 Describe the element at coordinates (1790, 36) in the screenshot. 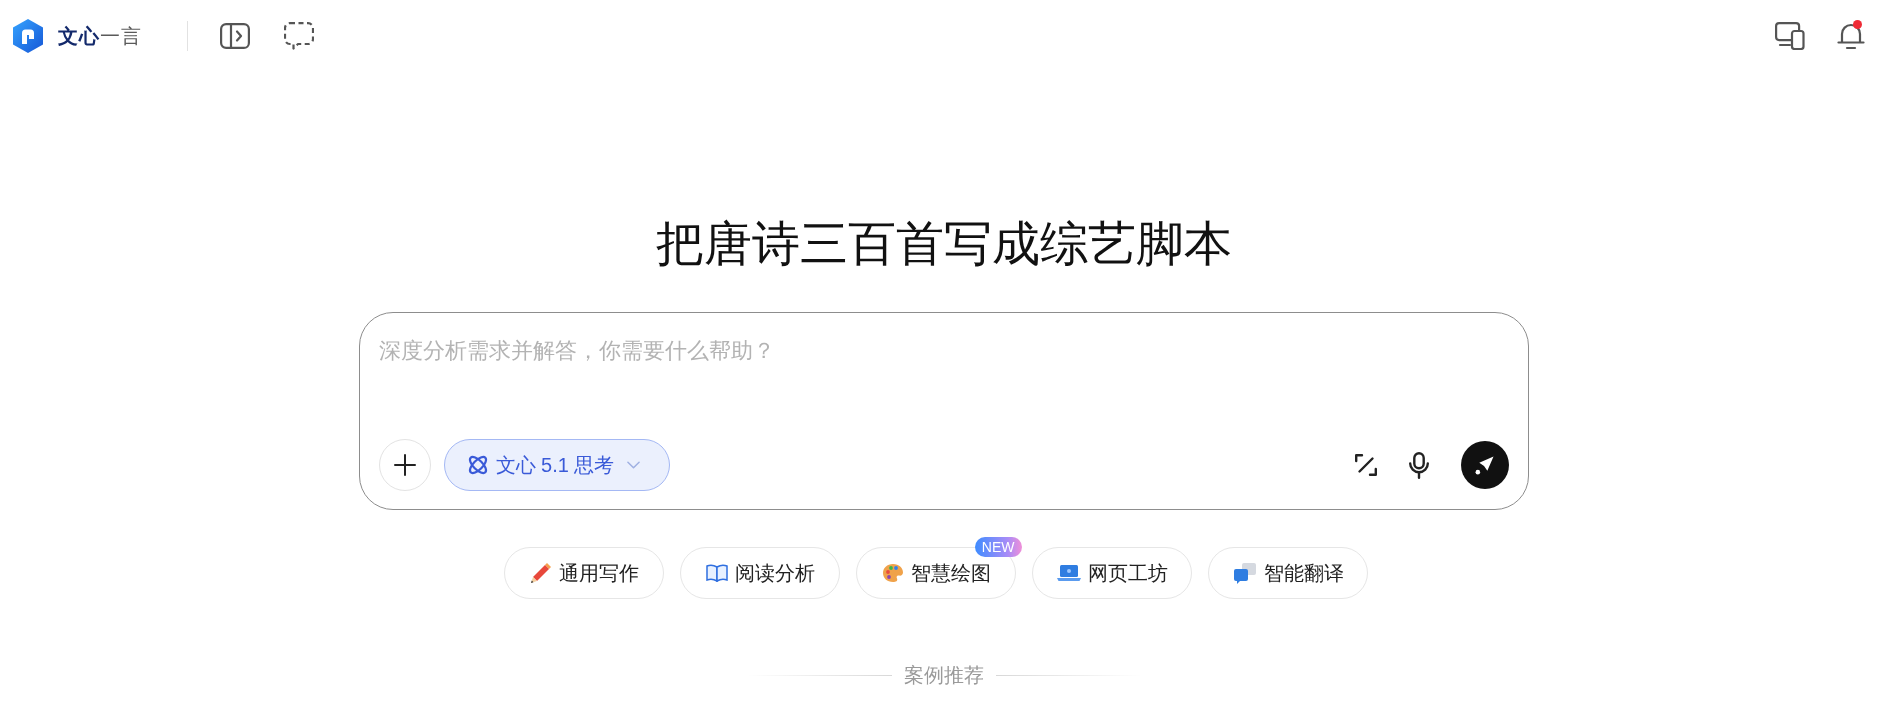

I see `monitor-phone-icon` at that location.